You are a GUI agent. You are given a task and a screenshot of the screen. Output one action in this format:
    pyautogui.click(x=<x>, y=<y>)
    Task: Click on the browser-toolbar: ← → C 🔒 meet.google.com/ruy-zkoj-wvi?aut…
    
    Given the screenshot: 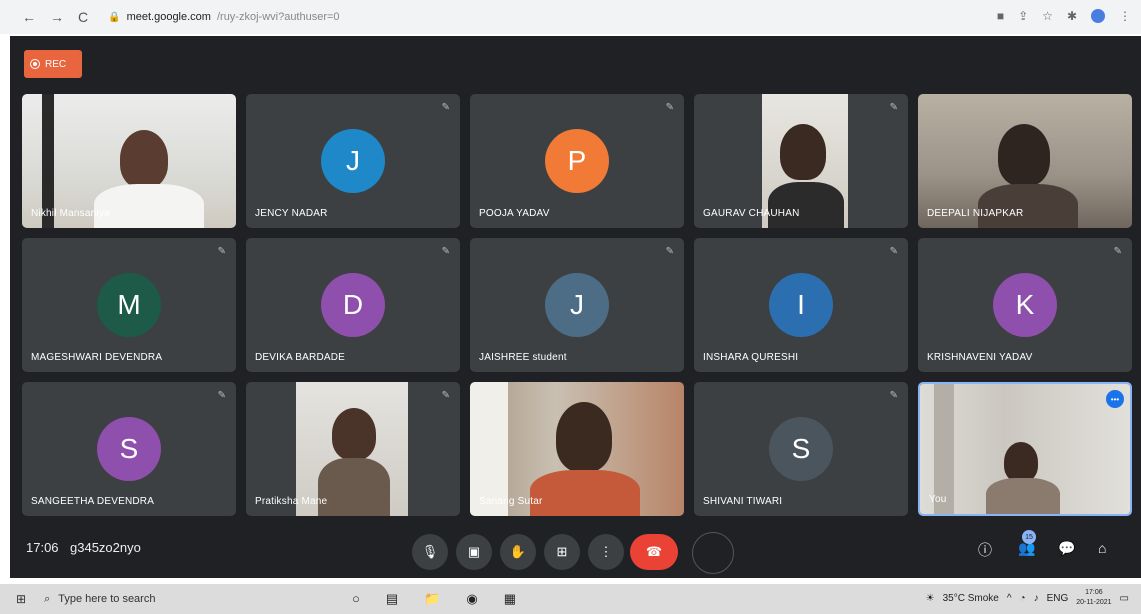 What is the action you would take?
    pyautogui.click(x=570, y=17)
    